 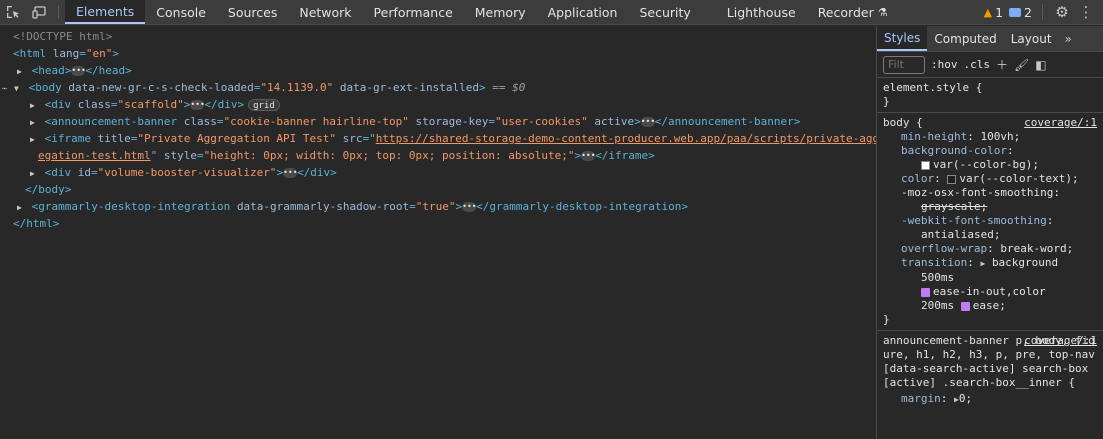 What do you see at coordinates (664, 12) in the screenshot?
I see `tab-security: Security` at bounding box center [664, 12].